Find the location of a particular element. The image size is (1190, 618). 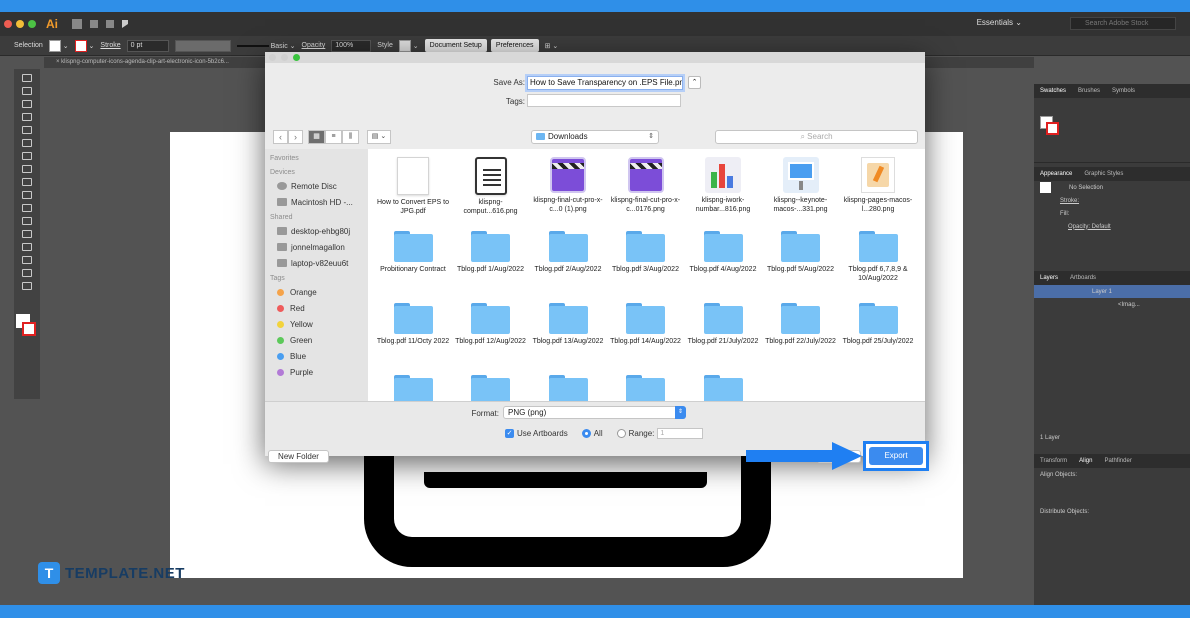

range-radio is located at coordinates (621, 433).